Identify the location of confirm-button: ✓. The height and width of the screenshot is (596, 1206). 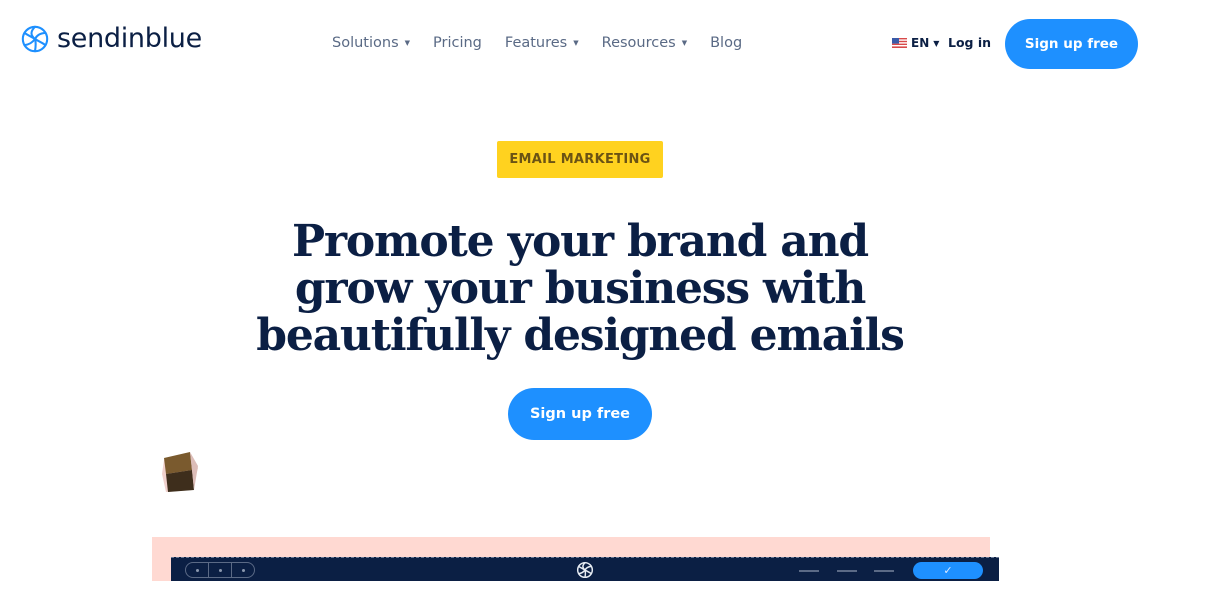
(948, 570).